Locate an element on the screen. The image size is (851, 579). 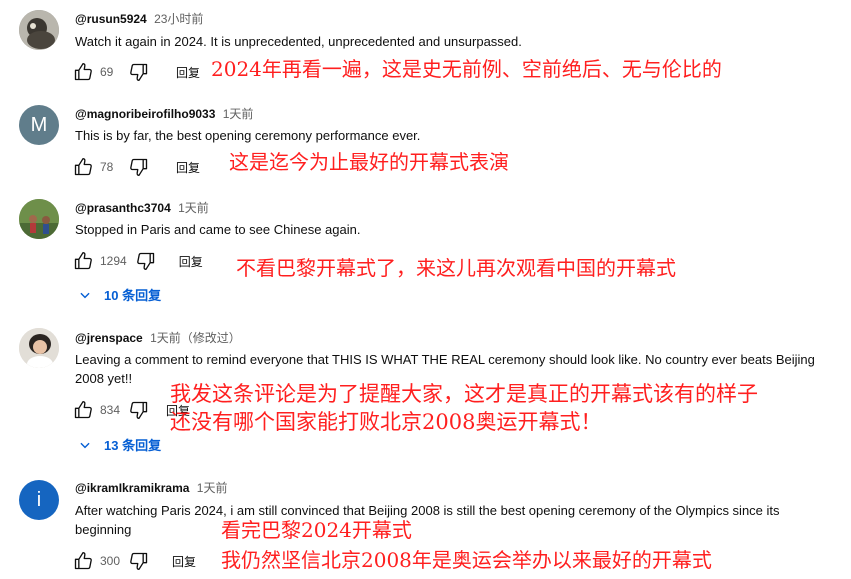
comment-actions: 78 回复 is located at coordinates (136, 167).